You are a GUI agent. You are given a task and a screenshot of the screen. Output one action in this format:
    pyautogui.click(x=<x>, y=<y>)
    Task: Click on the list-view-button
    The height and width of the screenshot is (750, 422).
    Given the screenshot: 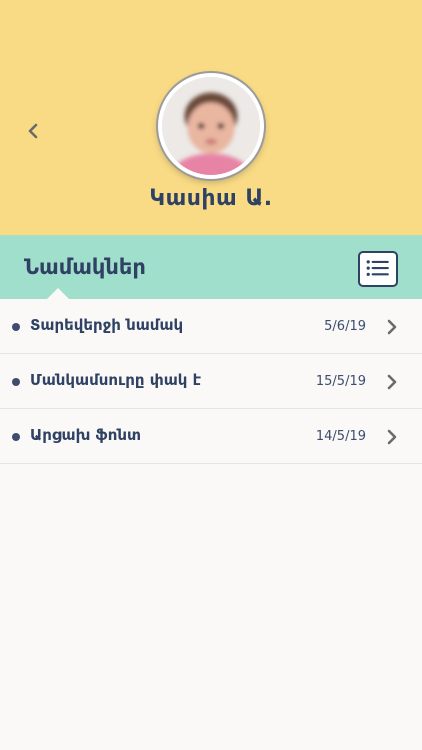 What is the action you would take?
    pyautogui.click(x=378, y=269)
    